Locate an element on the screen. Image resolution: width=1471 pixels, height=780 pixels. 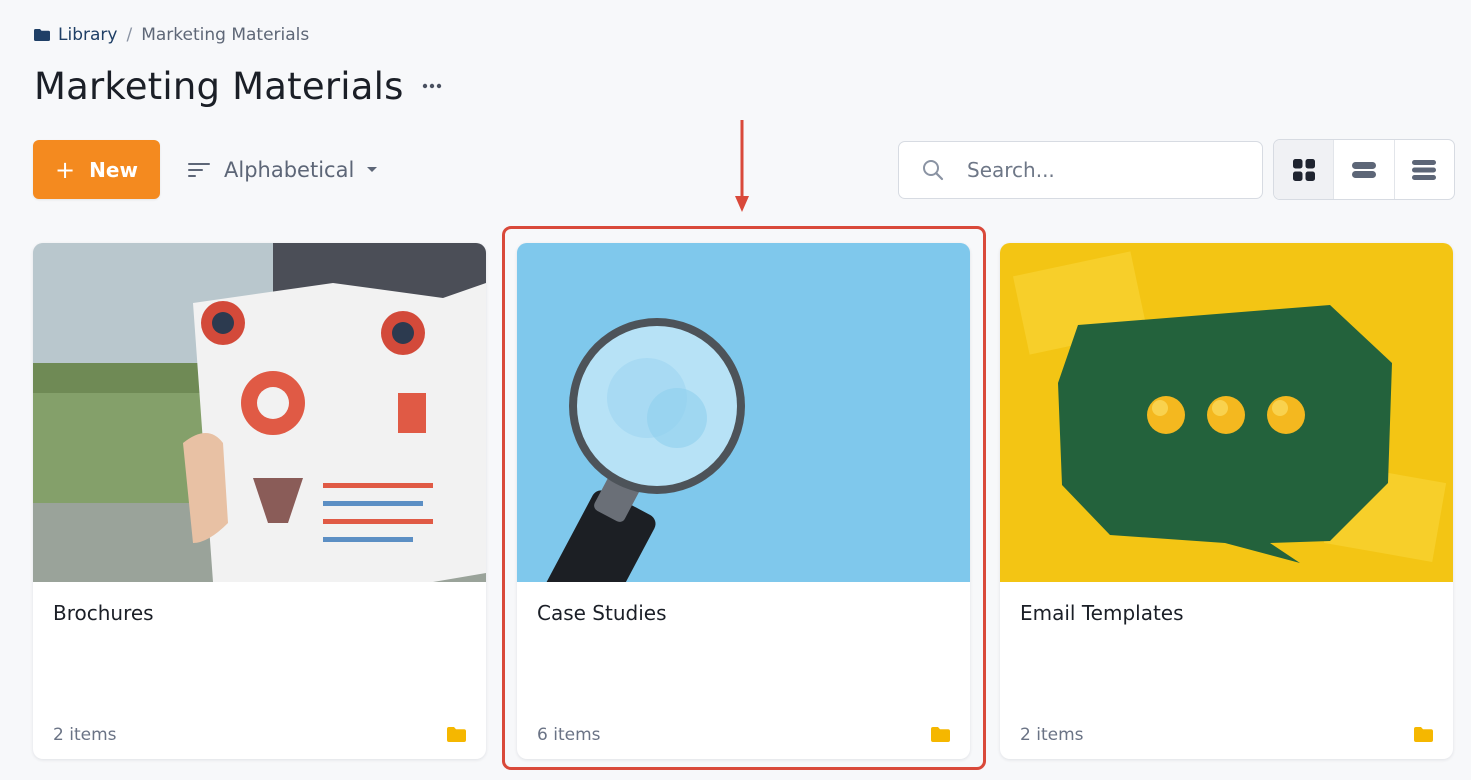
search-box is located at coordinates (1080, 170).